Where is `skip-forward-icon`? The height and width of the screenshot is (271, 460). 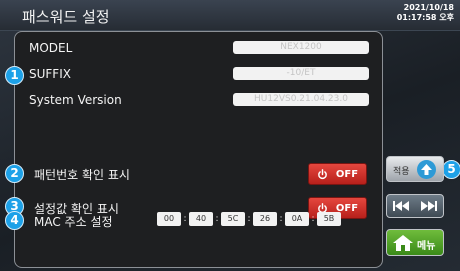 skip-forward-icon is located at coordinates (429, 206).